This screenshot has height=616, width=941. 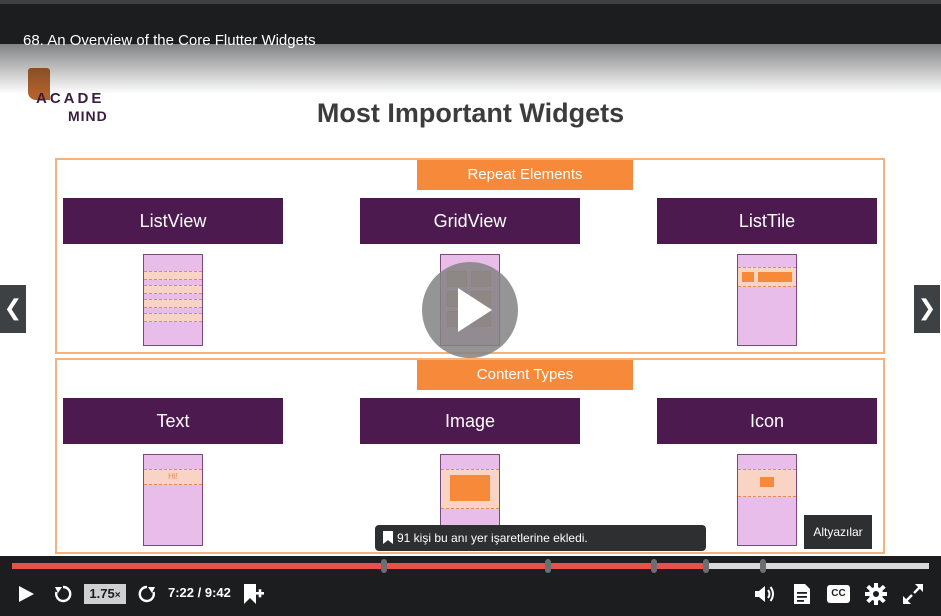 I want to click on speed-suffix: ×, so click(x=117, y=595).